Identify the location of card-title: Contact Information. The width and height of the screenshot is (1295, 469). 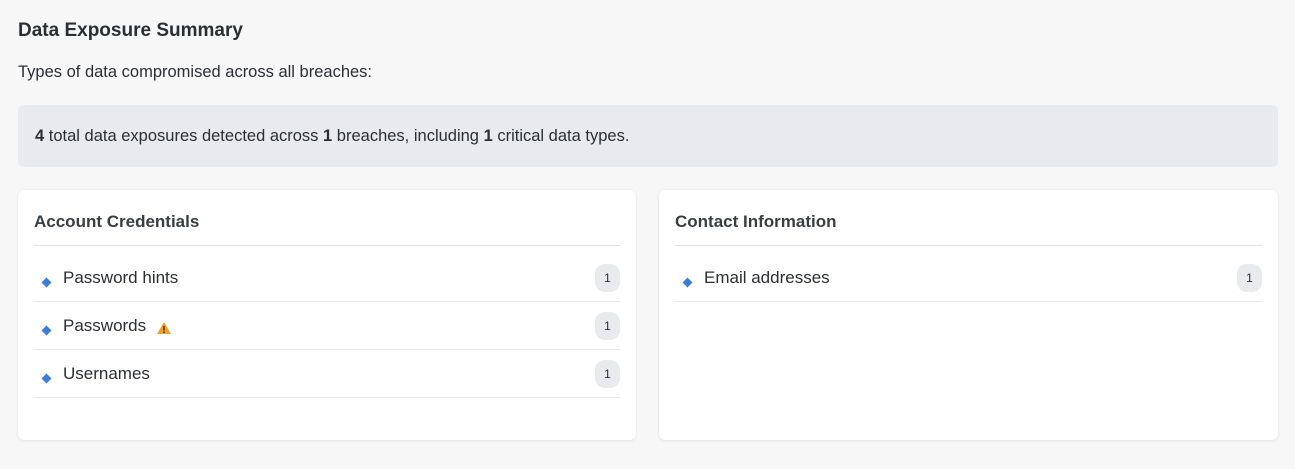
(968, 218).